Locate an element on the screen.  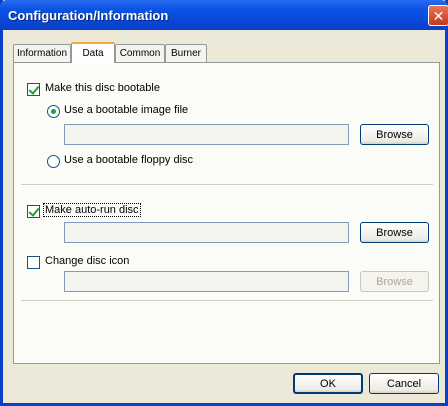
bootable-image-browse-button: Browse is located at coordinates (394, 134).